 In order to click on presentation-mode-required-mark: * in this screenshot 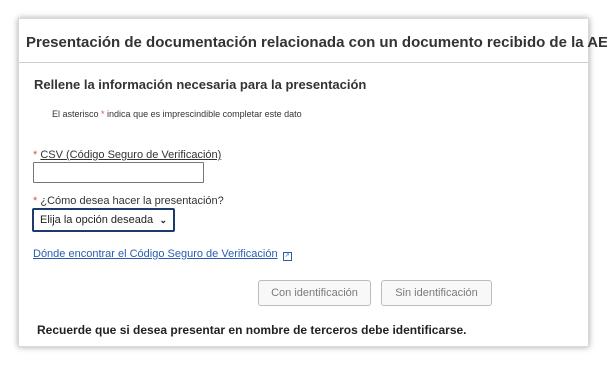, I will do `click(35, 201)`.